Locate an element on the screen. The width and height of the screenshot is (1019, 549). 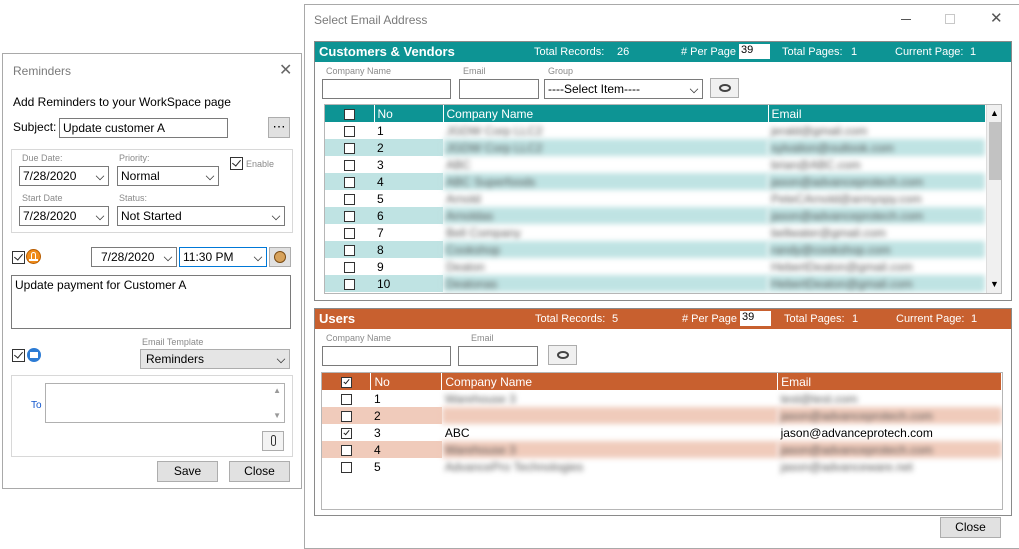
customers-search-button is located at coordinates (724, 88).